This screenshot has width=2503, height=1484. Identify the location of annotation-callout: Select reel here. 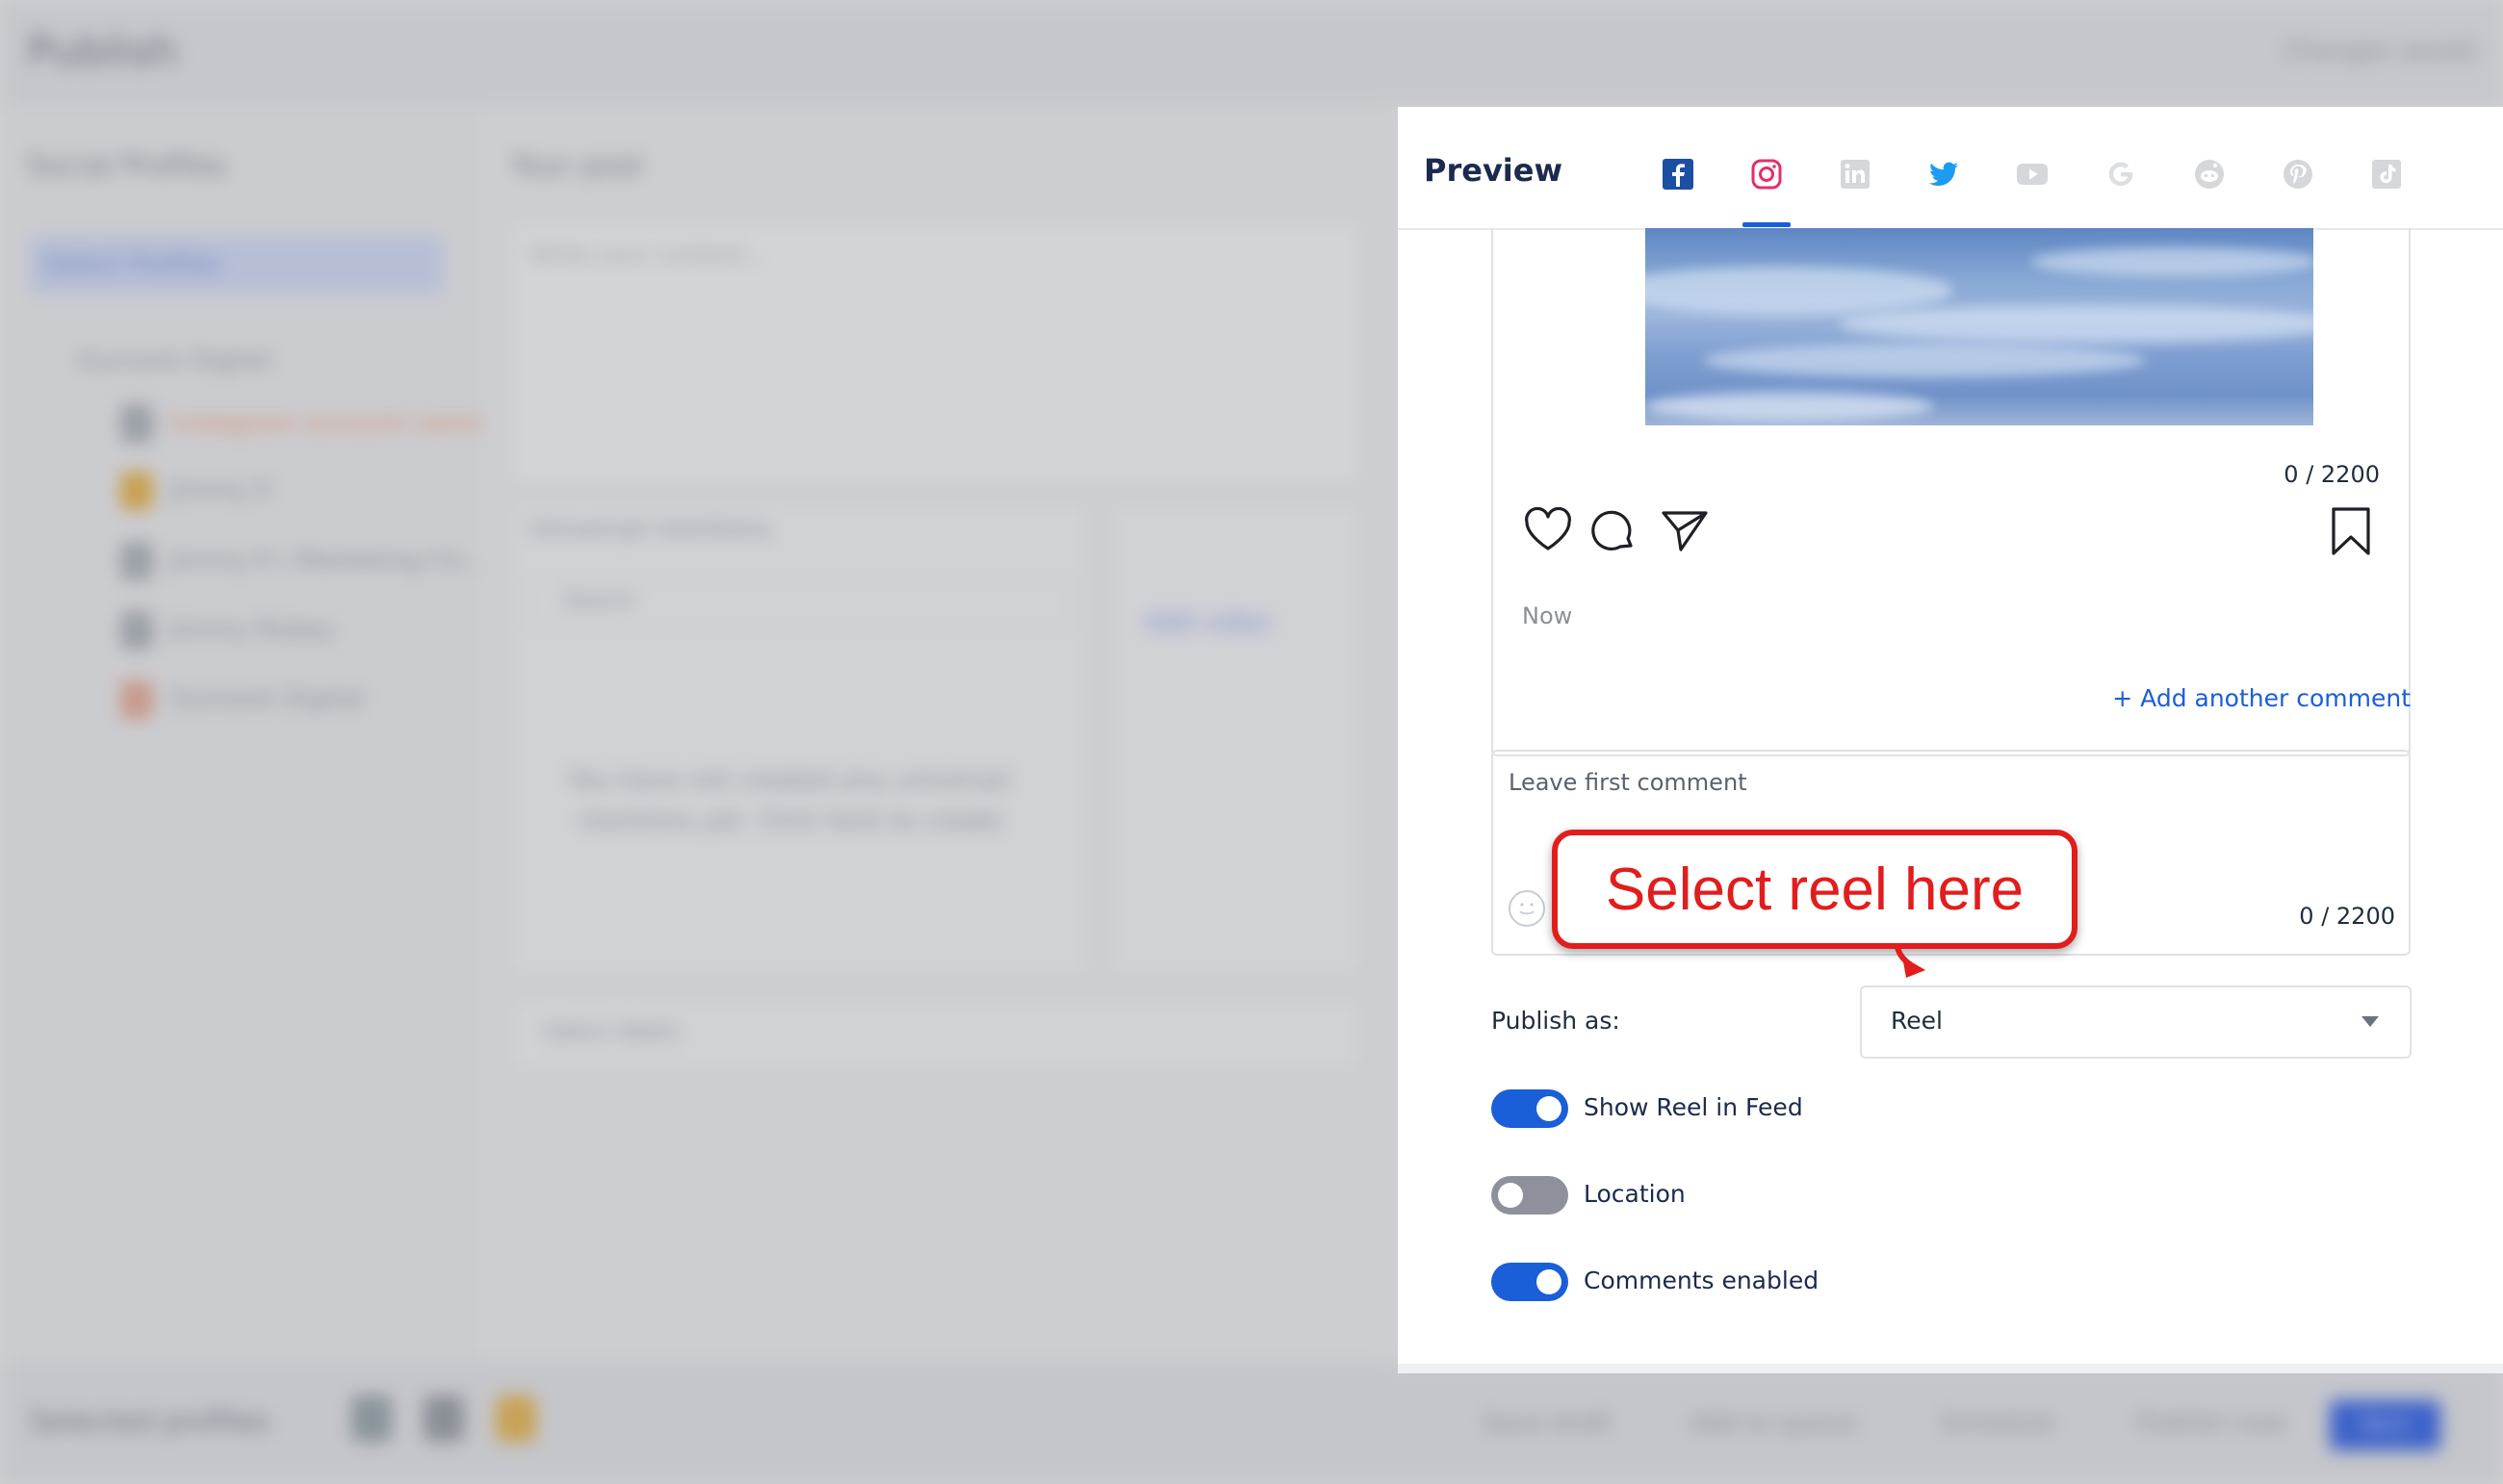
(1815, 890).